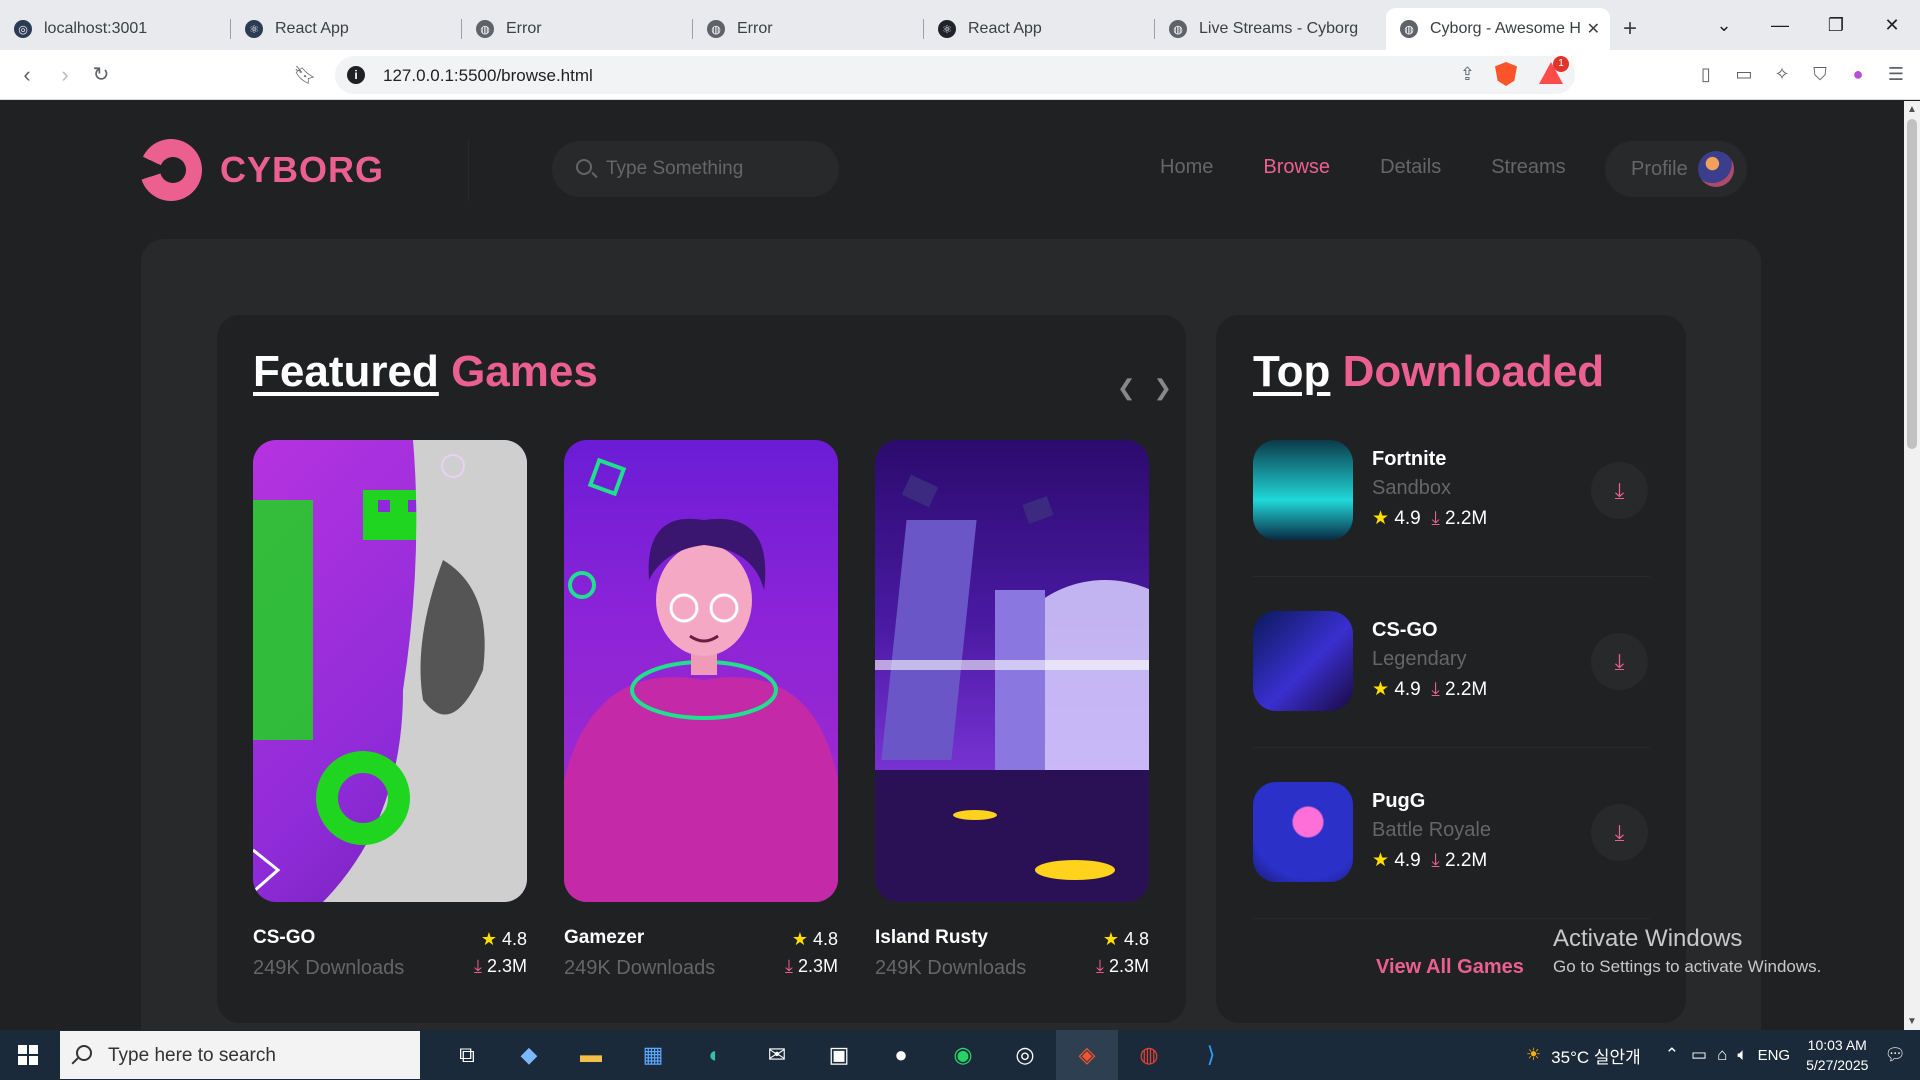 This screenshot has width=1920, height=1080. Describe the element at coordinates (1270, 29) in the screenshot. I see `browser-tab: ◍ Live Streams - Cyborg` at that location.